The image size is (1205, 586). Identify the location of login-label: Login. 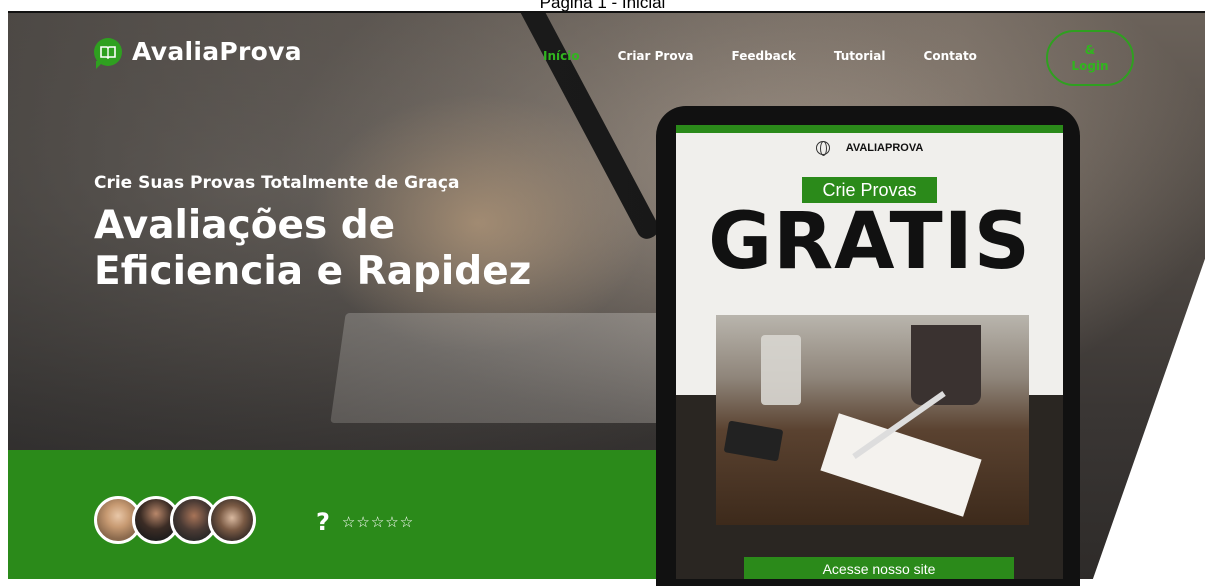
(1090, 66).